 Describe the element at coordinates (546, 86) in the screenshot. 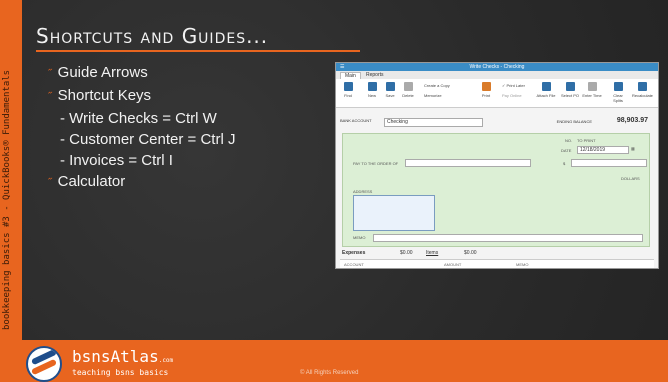

I see `attach-icon` at that location.